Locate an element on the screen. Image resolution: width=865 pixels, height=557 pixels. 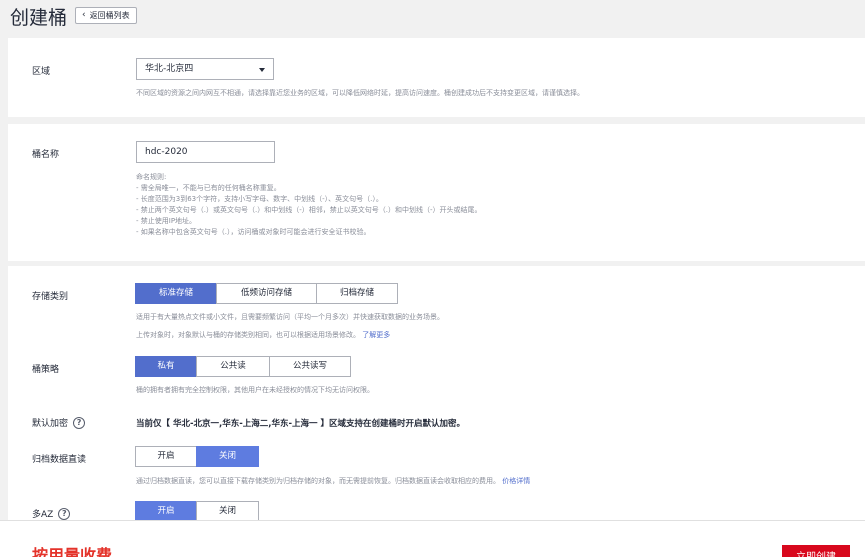
naming-rule-line: - 长度范围为3到63个字符，支持小写字母、数字、中划线（-）、英文句号（.）。 is located at coordinates (259, 199).